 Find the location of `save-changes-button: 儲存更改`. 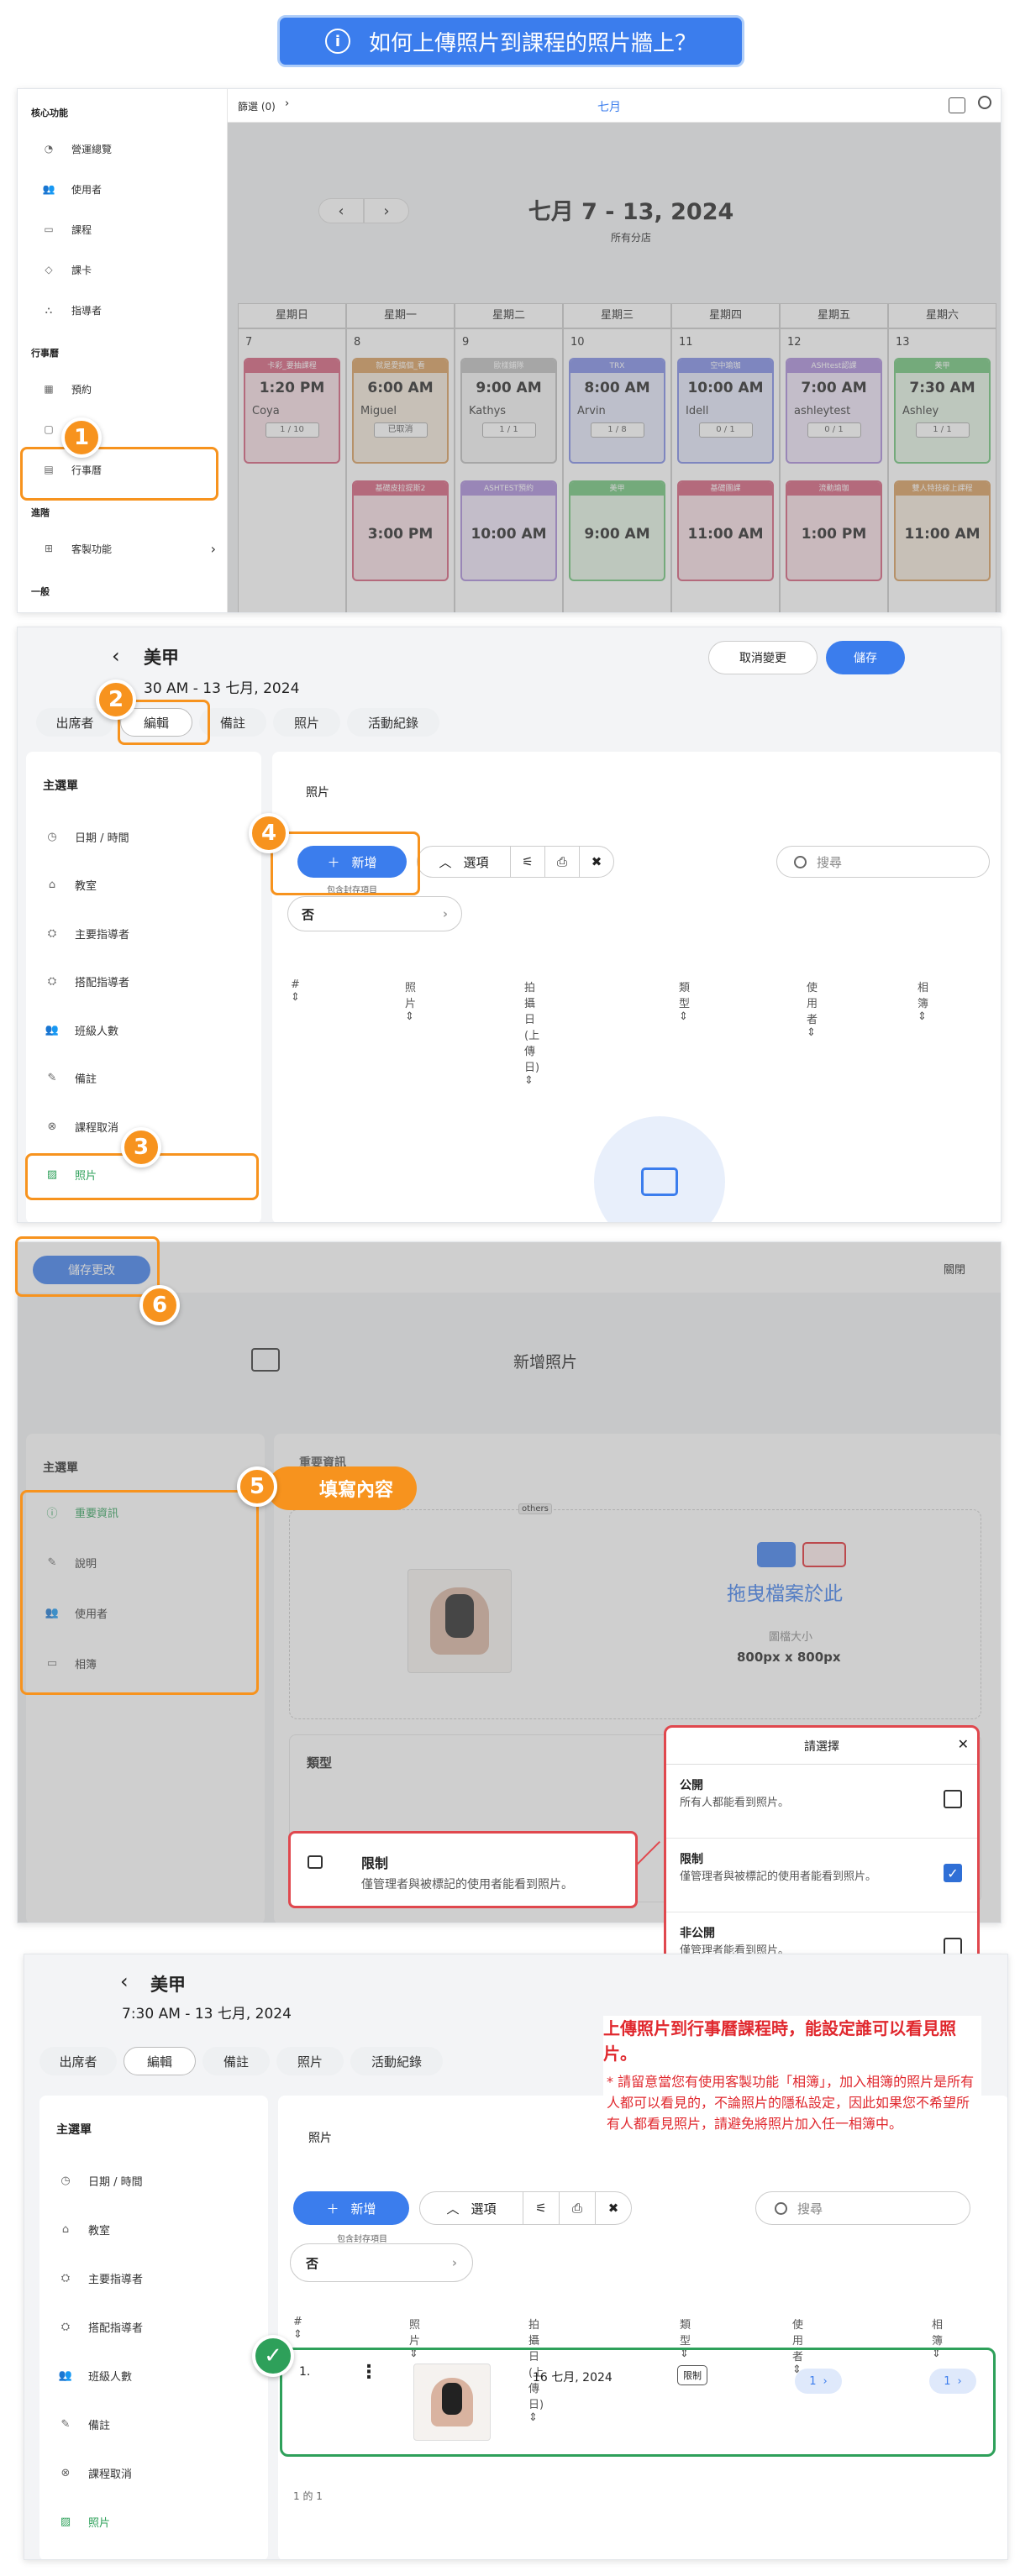

save-changes-button: 儲存更改 is located at coordinates (91, 1270).